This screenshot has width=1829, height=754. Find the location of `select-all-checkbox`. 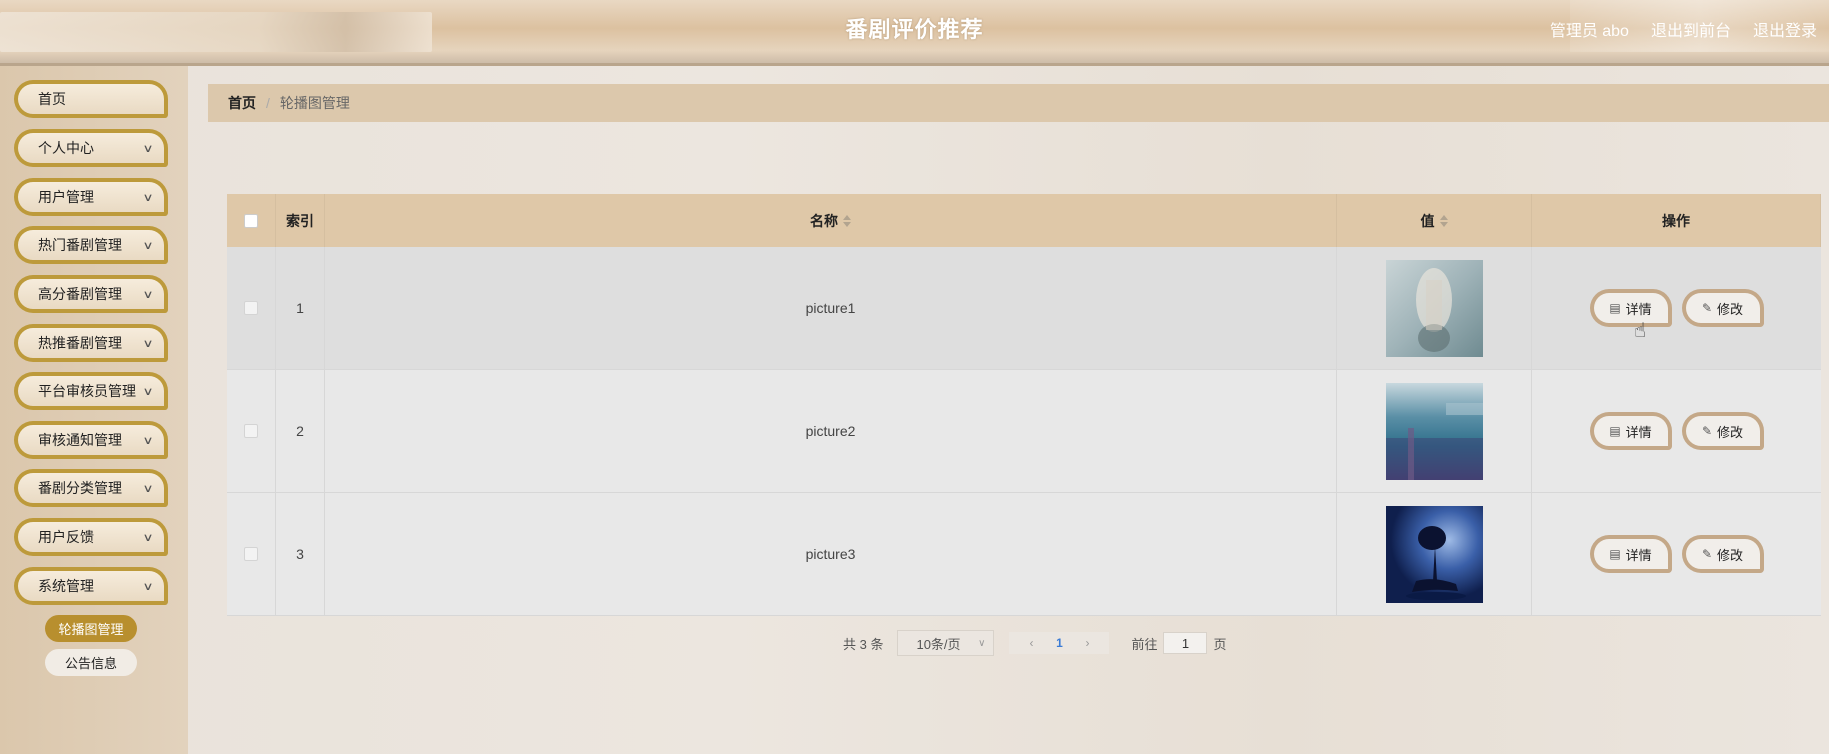

select-all-checkbox is located at coordinates (251, 220).